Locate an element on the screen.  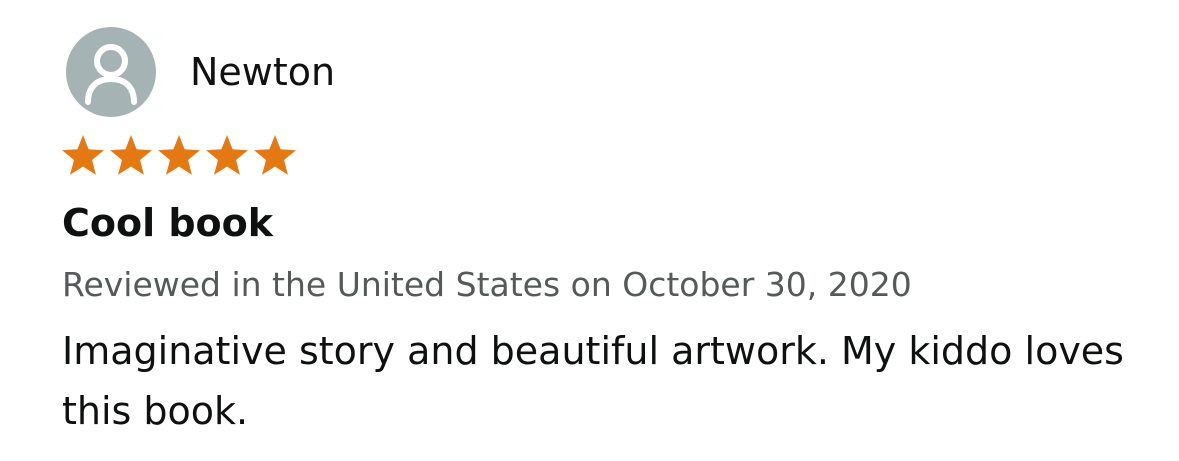
star-rating-svg is located at coordinates (179, 155).